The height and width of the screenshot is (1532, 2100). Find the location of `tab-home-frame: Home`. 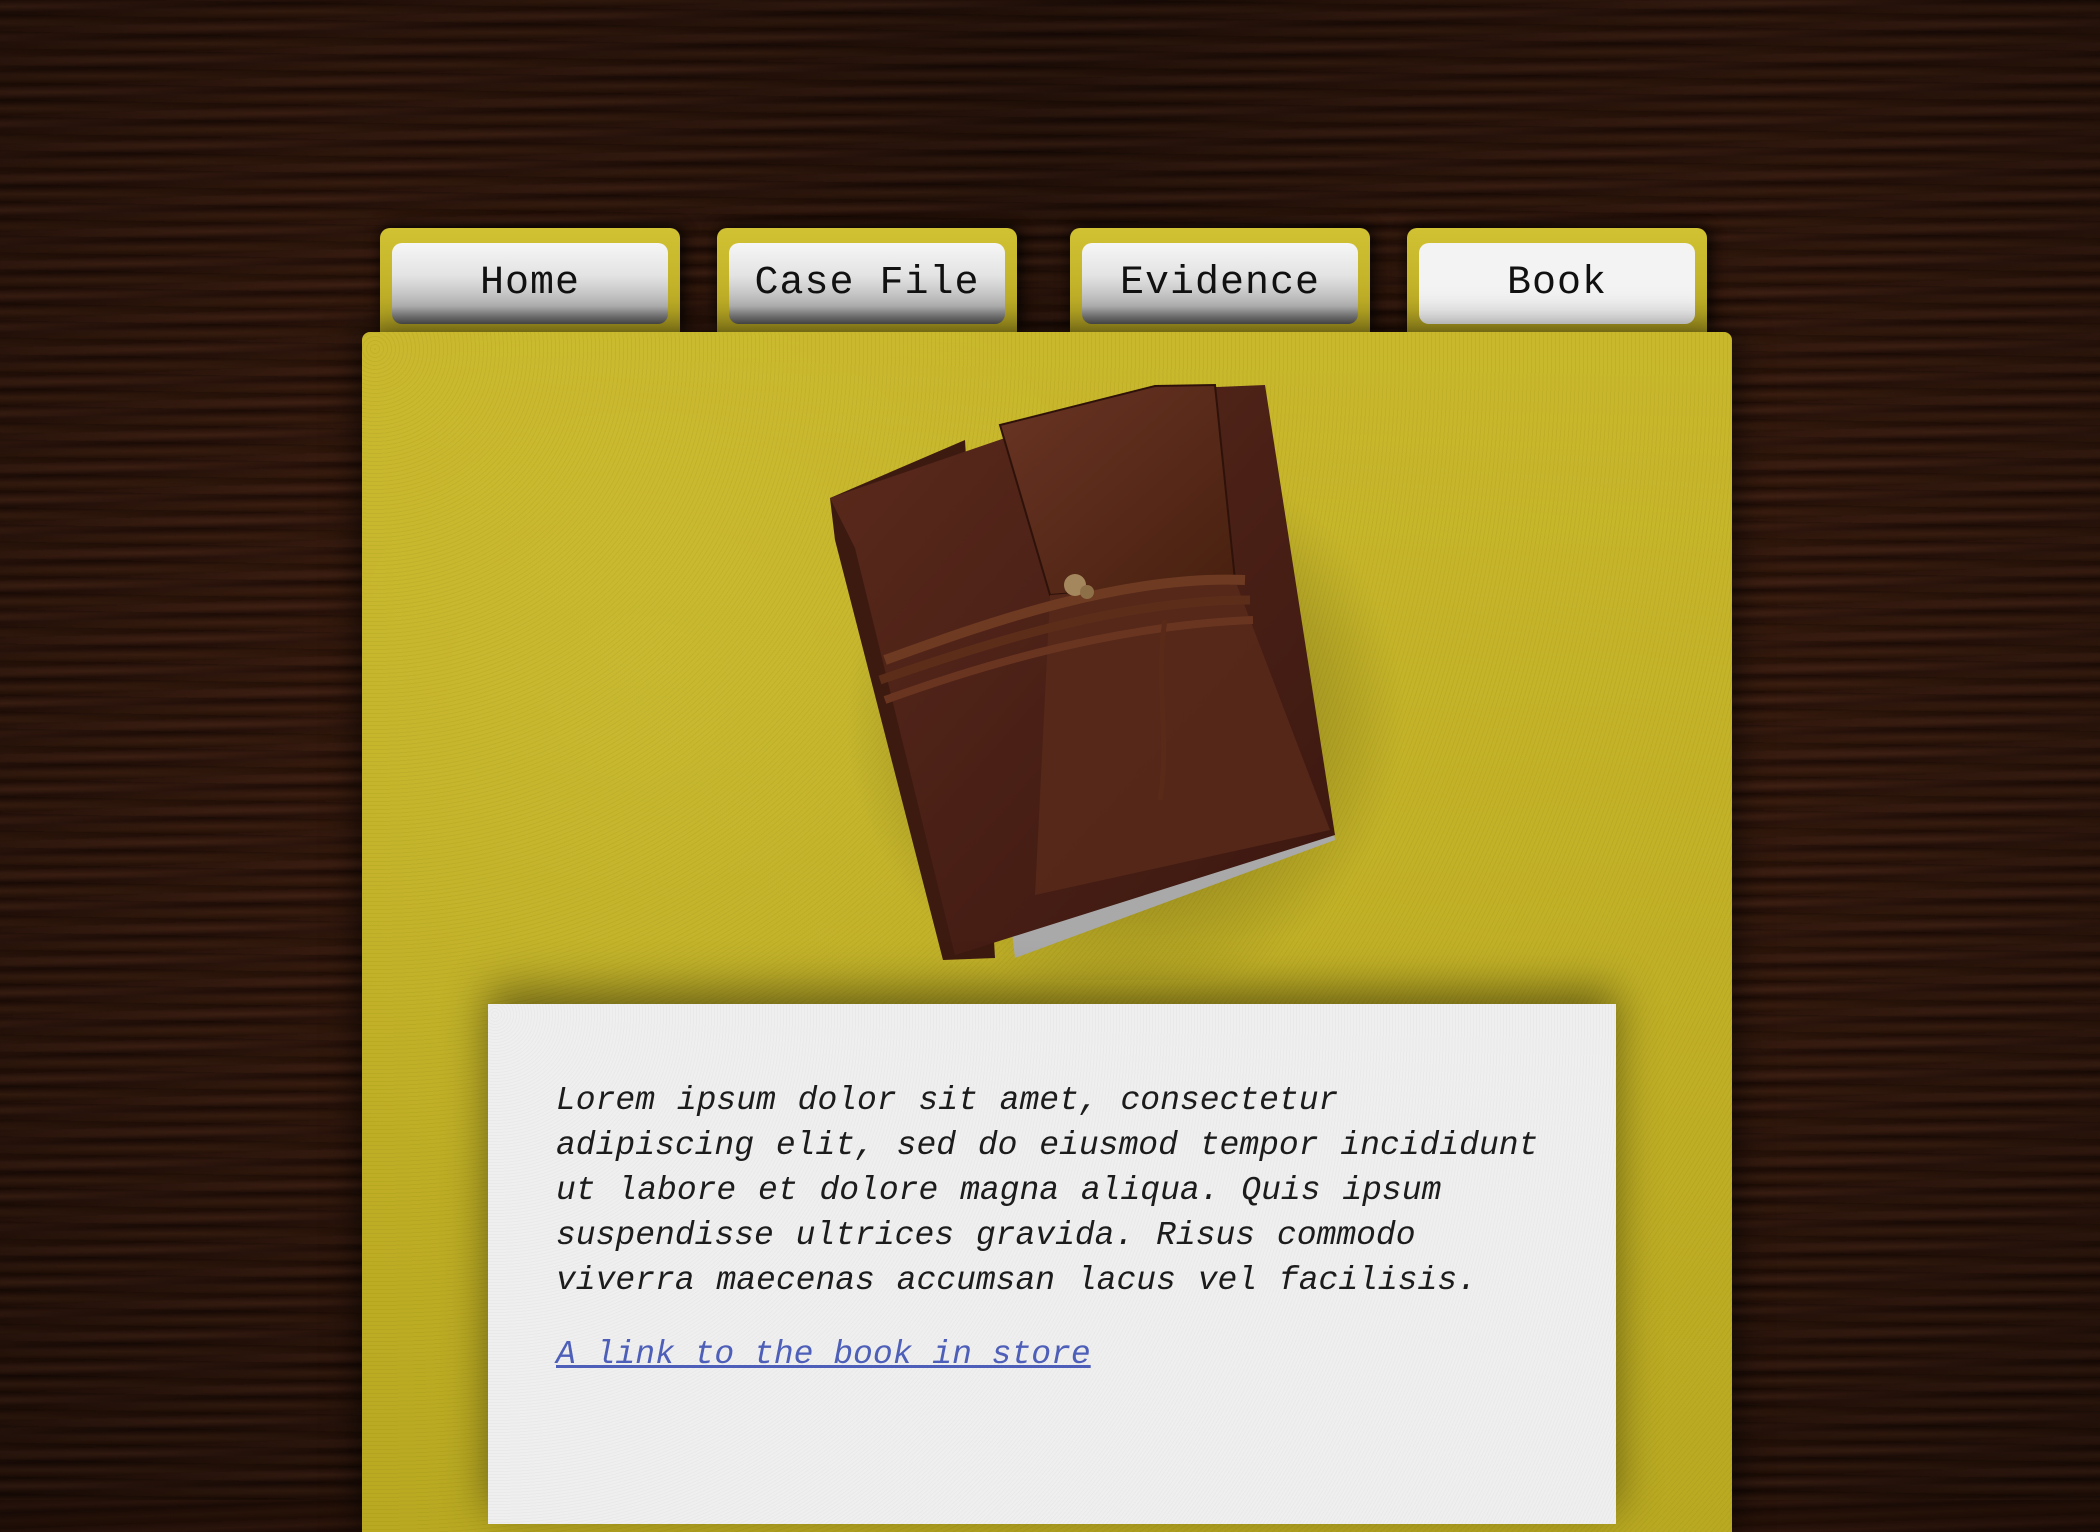

tab-home-frame: Home is located at coordinates (530, 280).